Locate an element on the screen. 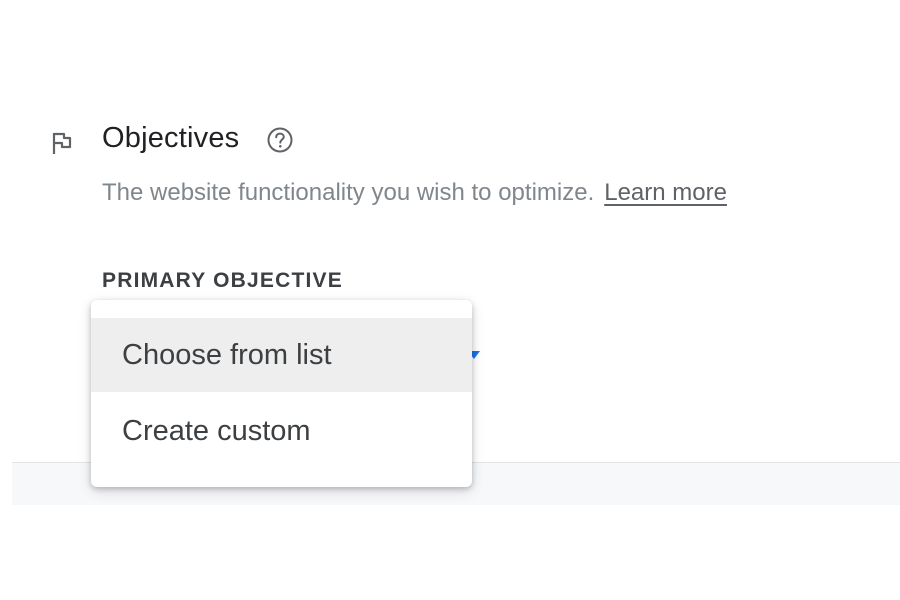 This screenshot has height=600, width=900. flag-icon is located at coordinates (62, 143).